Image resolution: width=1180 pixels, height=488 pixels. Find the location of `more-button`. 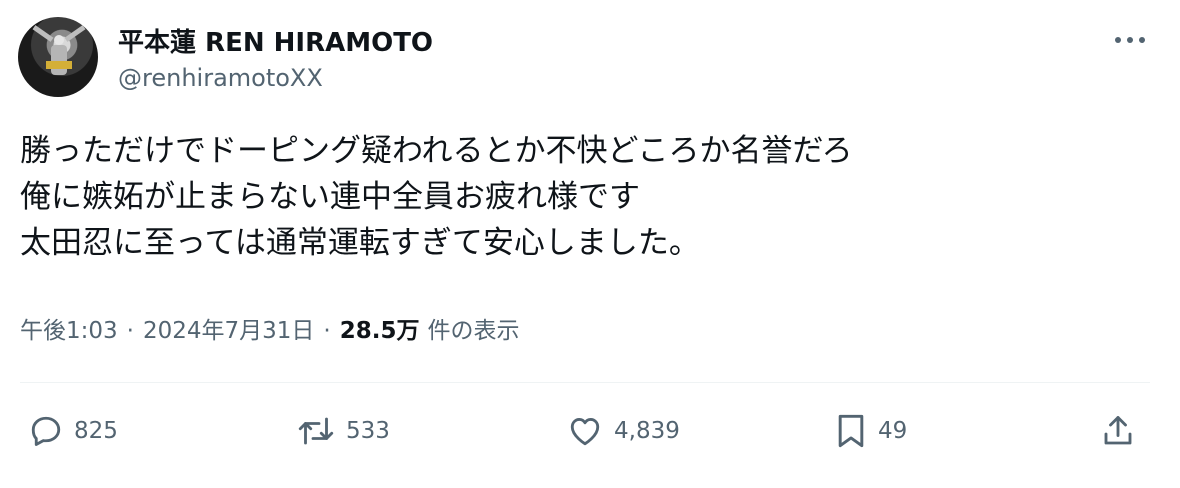

more-button is located at coordinates (1130, 40).